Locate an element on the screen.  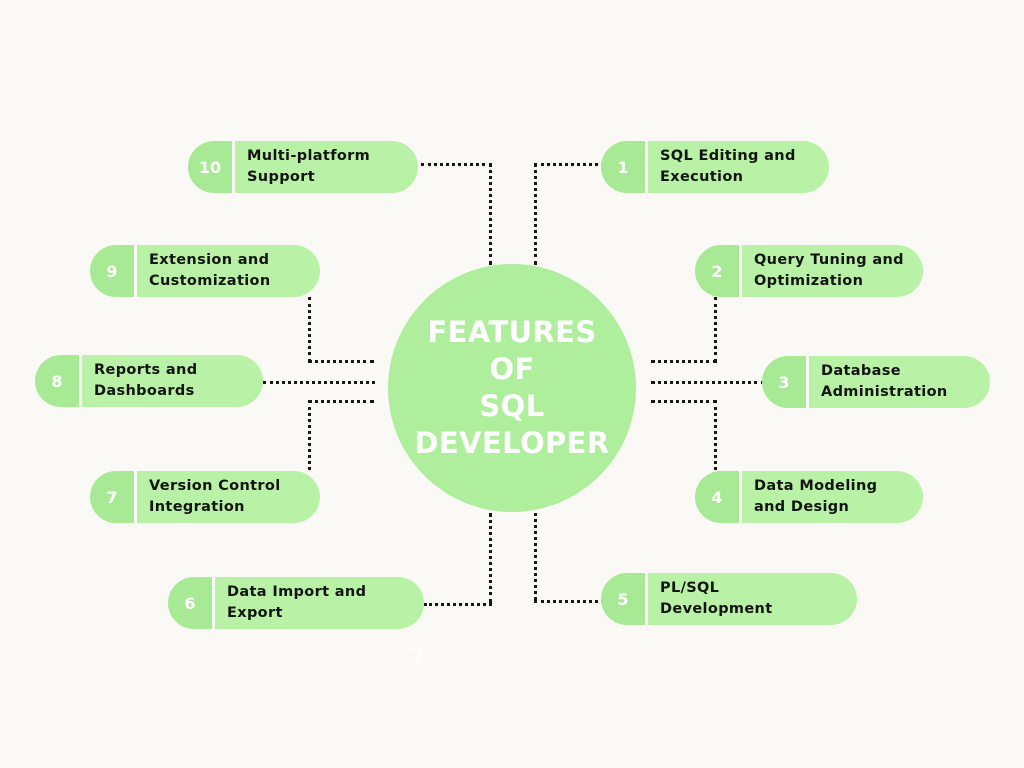
feature-label-6: Data Import and Export is located at coordinates (297, 602).